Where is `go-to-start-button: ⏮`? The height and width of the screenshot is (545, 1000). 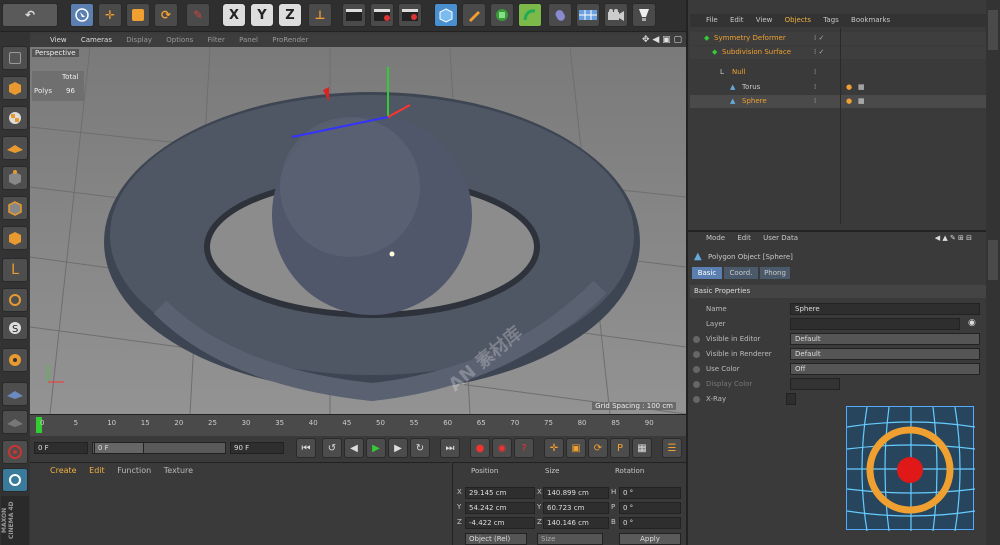
go-to-start-button: ⏮ is located at coordinates (306, 448).